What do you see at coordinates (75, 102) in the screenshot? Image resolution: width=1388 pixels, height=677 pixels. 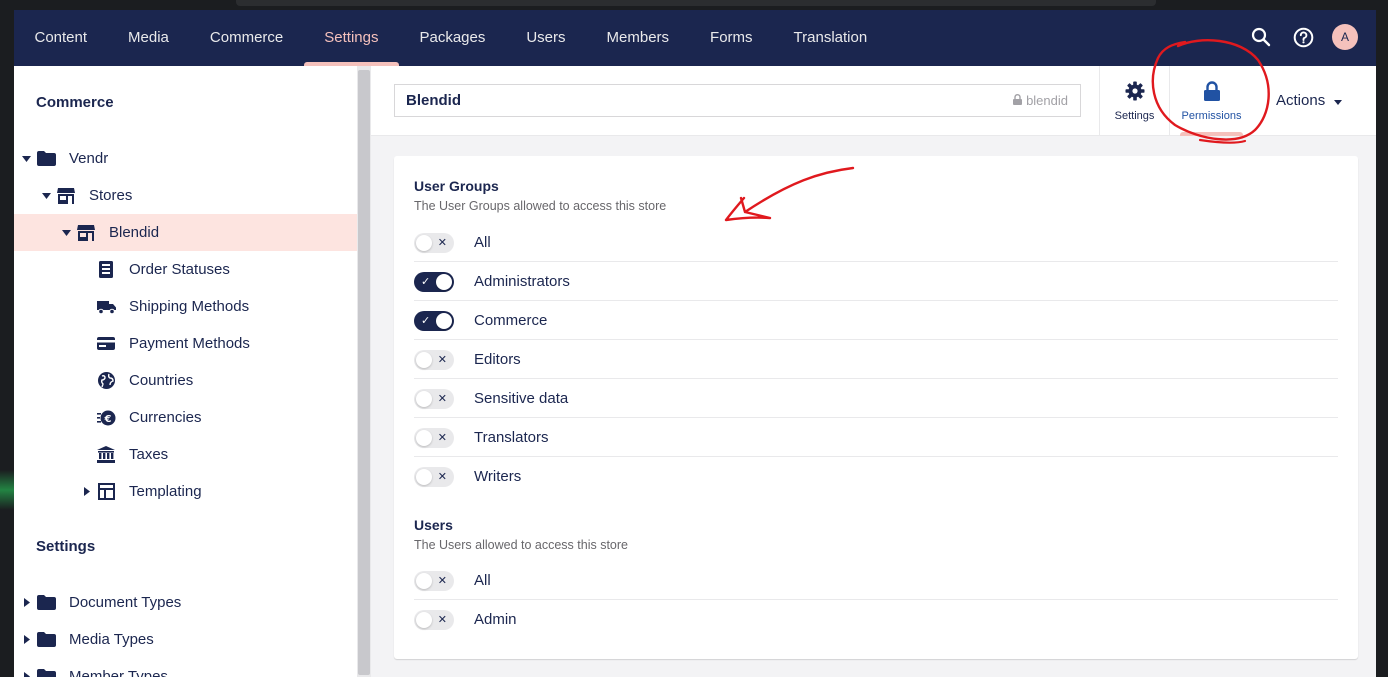 I see `sidebar-section-commerce: Commerce` at bounding box center [75, 102].